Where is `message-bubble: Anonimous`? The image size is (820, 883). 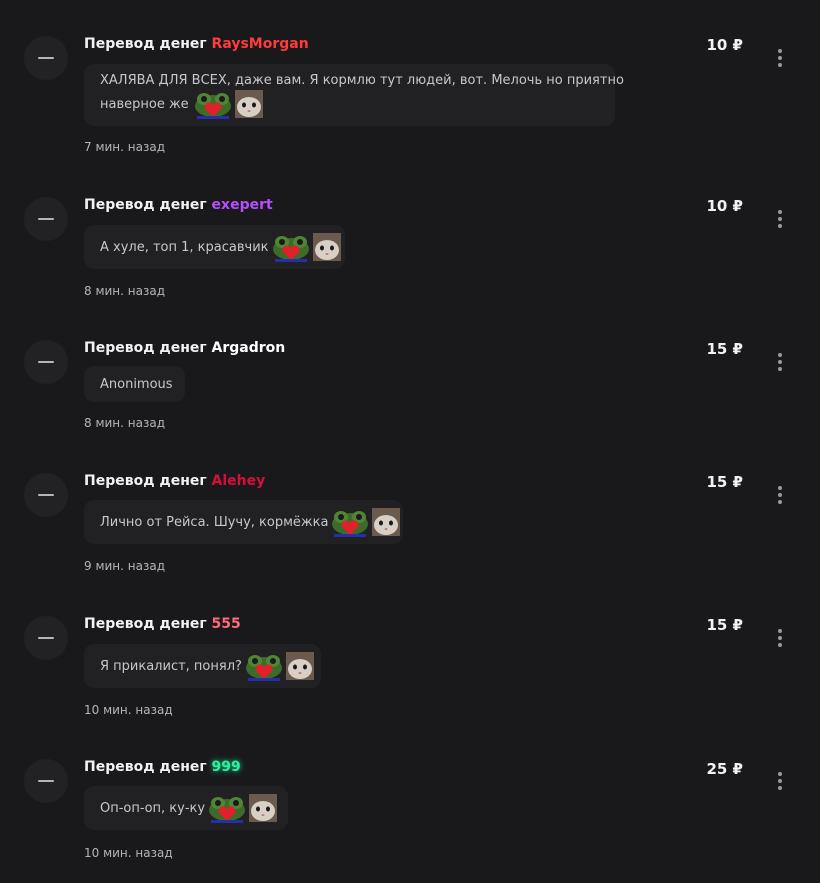 message-bubble: Anonimous is located at coordinates (134, 384).